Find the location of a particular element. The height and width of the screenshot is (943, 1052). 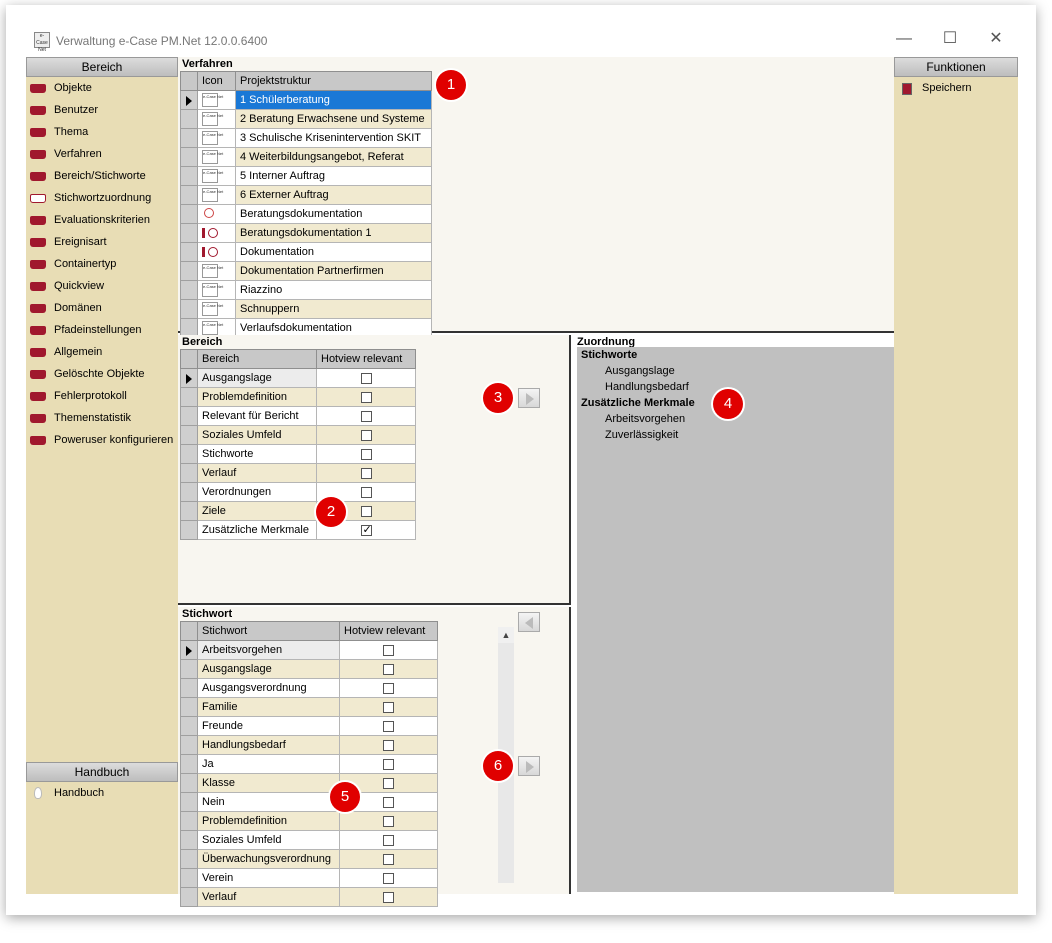

tree-item: Ausgangslage is located at coordinates (748, 371).